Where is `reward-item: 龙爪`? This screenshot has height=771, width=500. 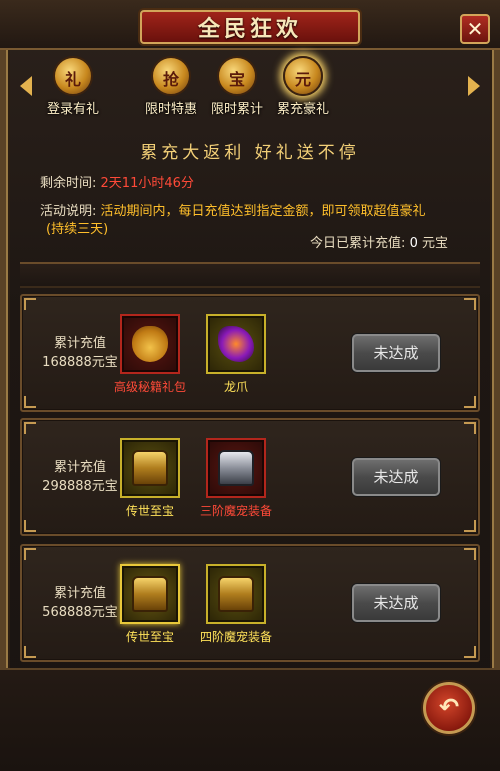
reward-item: 龙爪 is located at coordinates (236, 354).